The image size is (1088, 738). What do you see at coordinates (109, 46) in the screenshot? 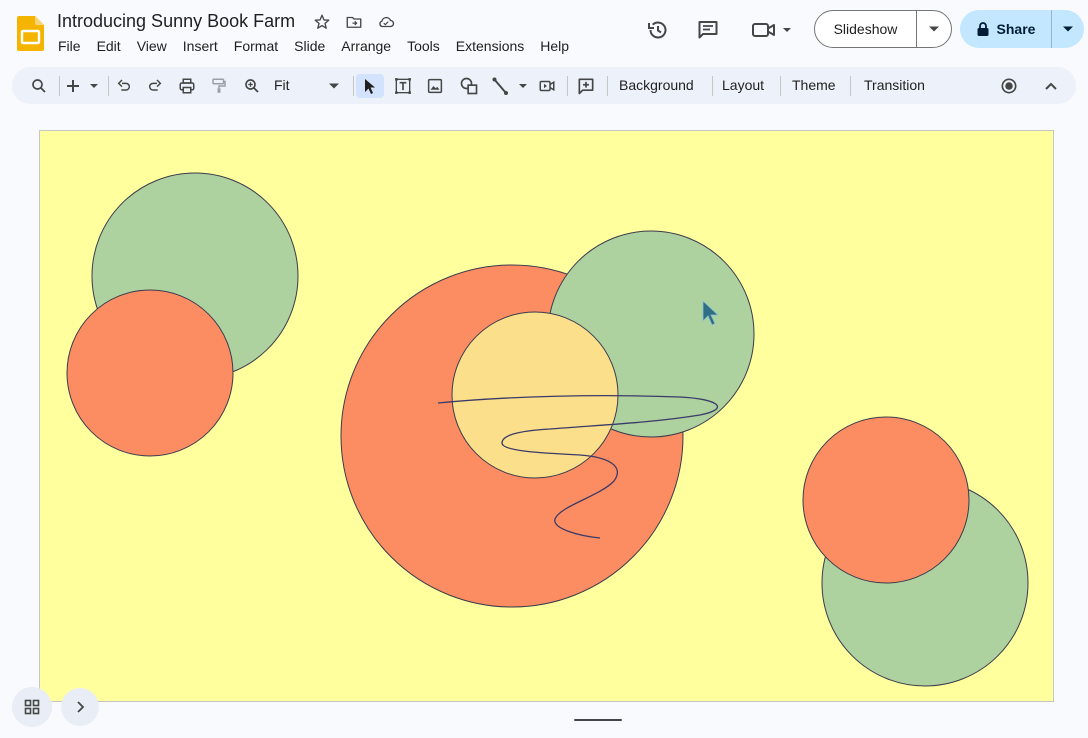
I see `menu-edit: Edit` at bounding box center [109, 46].